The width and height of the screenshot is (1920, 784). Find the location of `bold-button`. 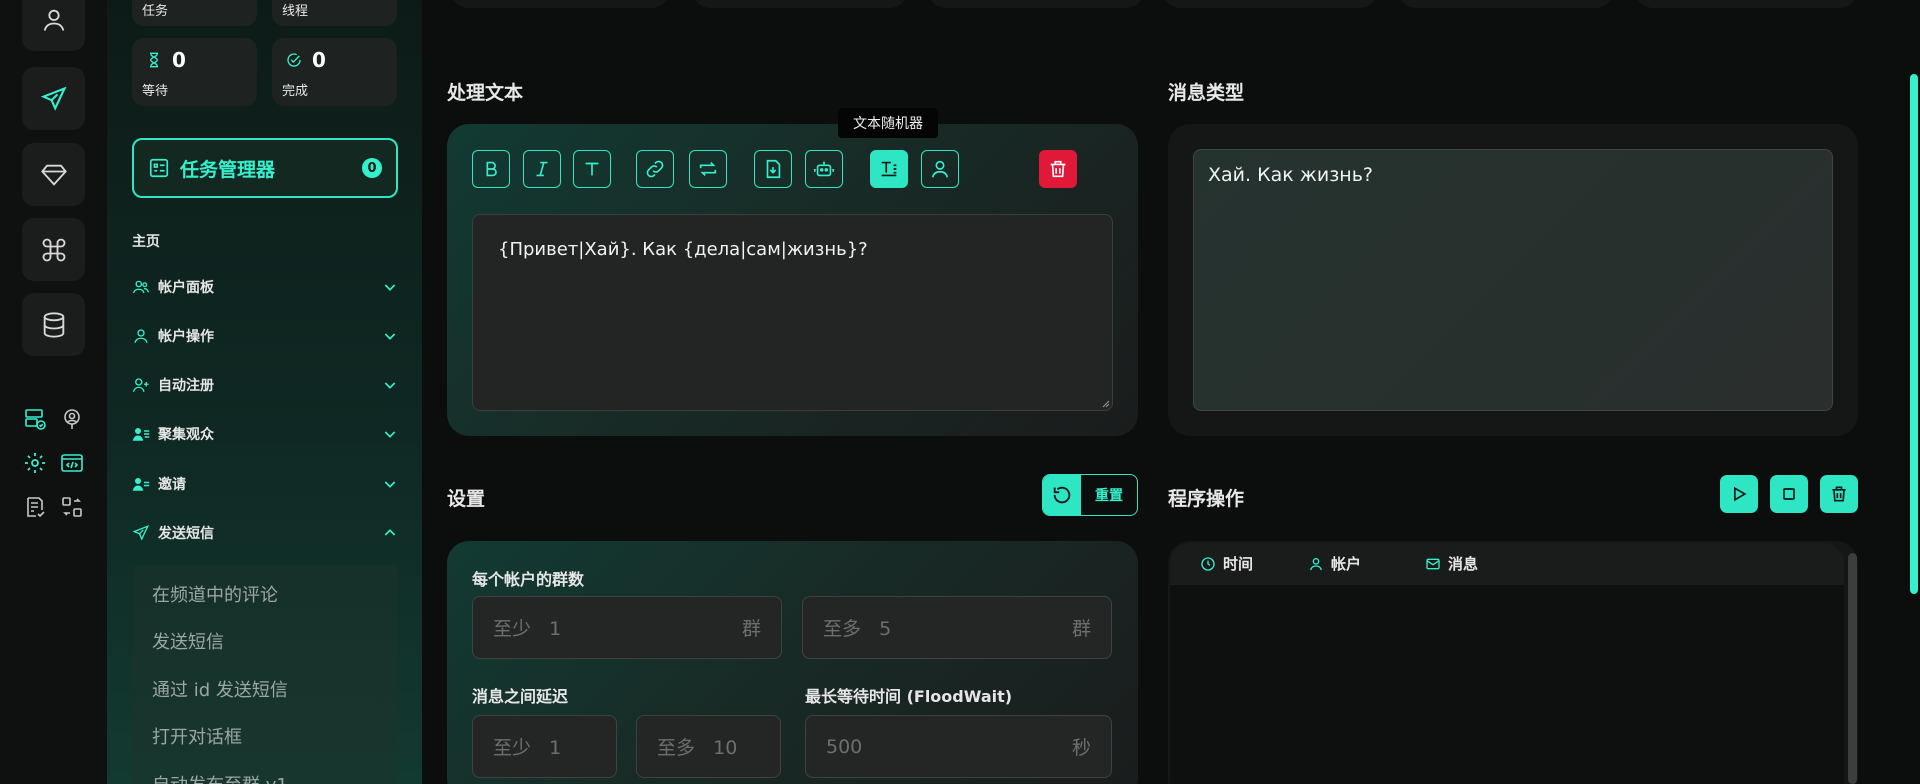

bold-button is located at coordinates (491, 169).